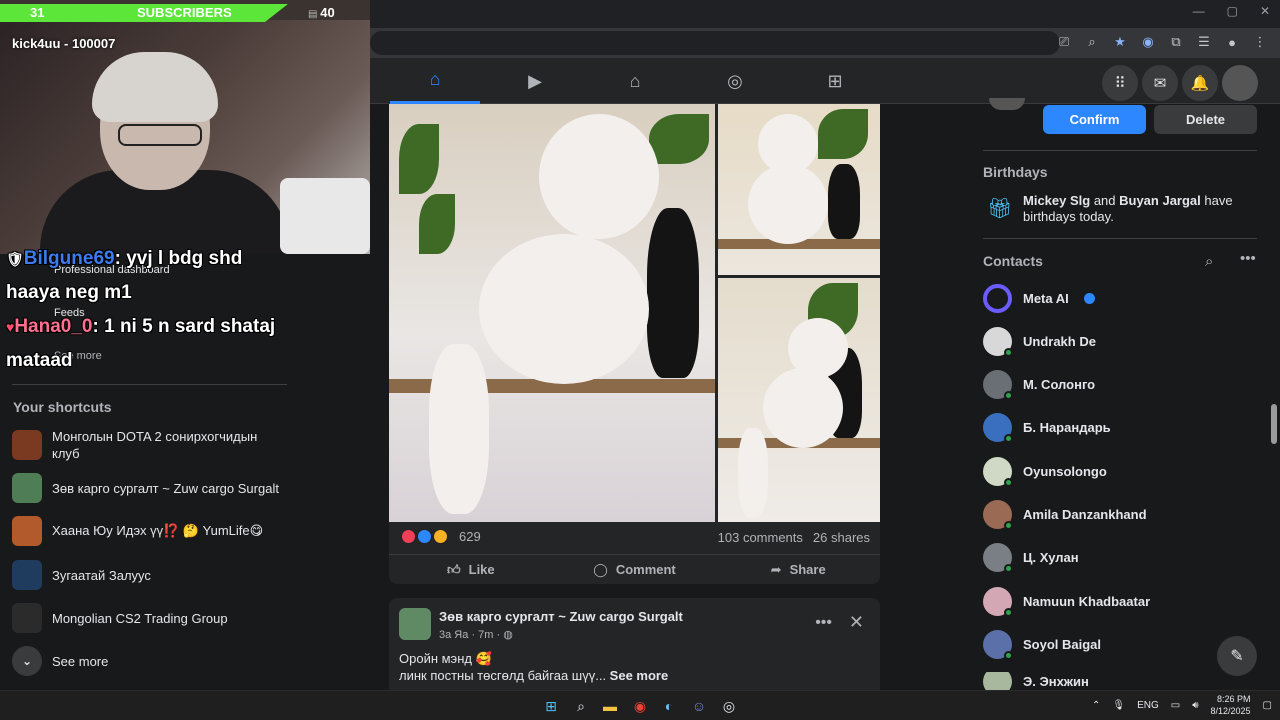  What do you see at coordinates (441, 536) in the screenshot?
I see `reaction-summary: 629` at bounding box center [441, 536].